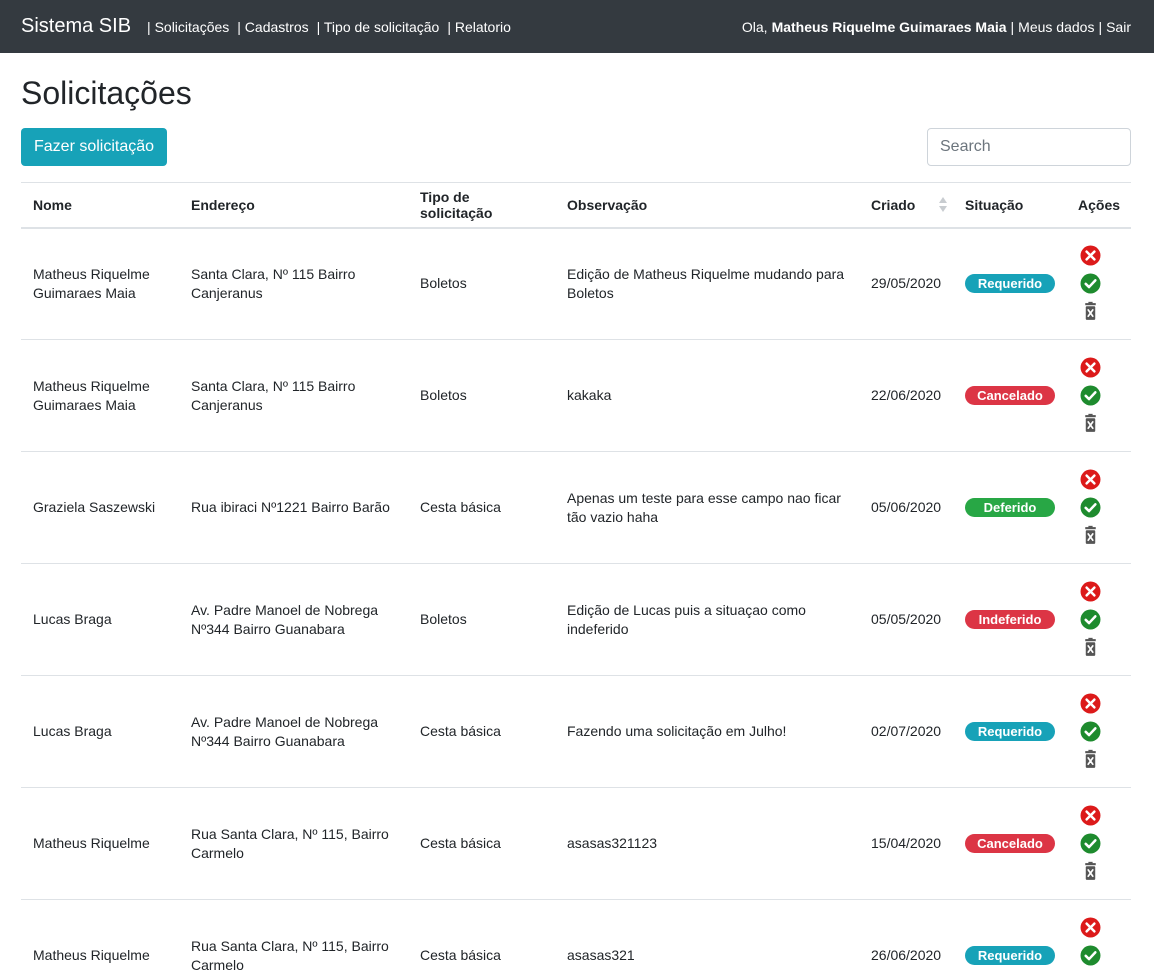 This screenshot has height=971, width=1154. I want to click on nav-link-relatorio: | Relatorio, so click(479, 27).